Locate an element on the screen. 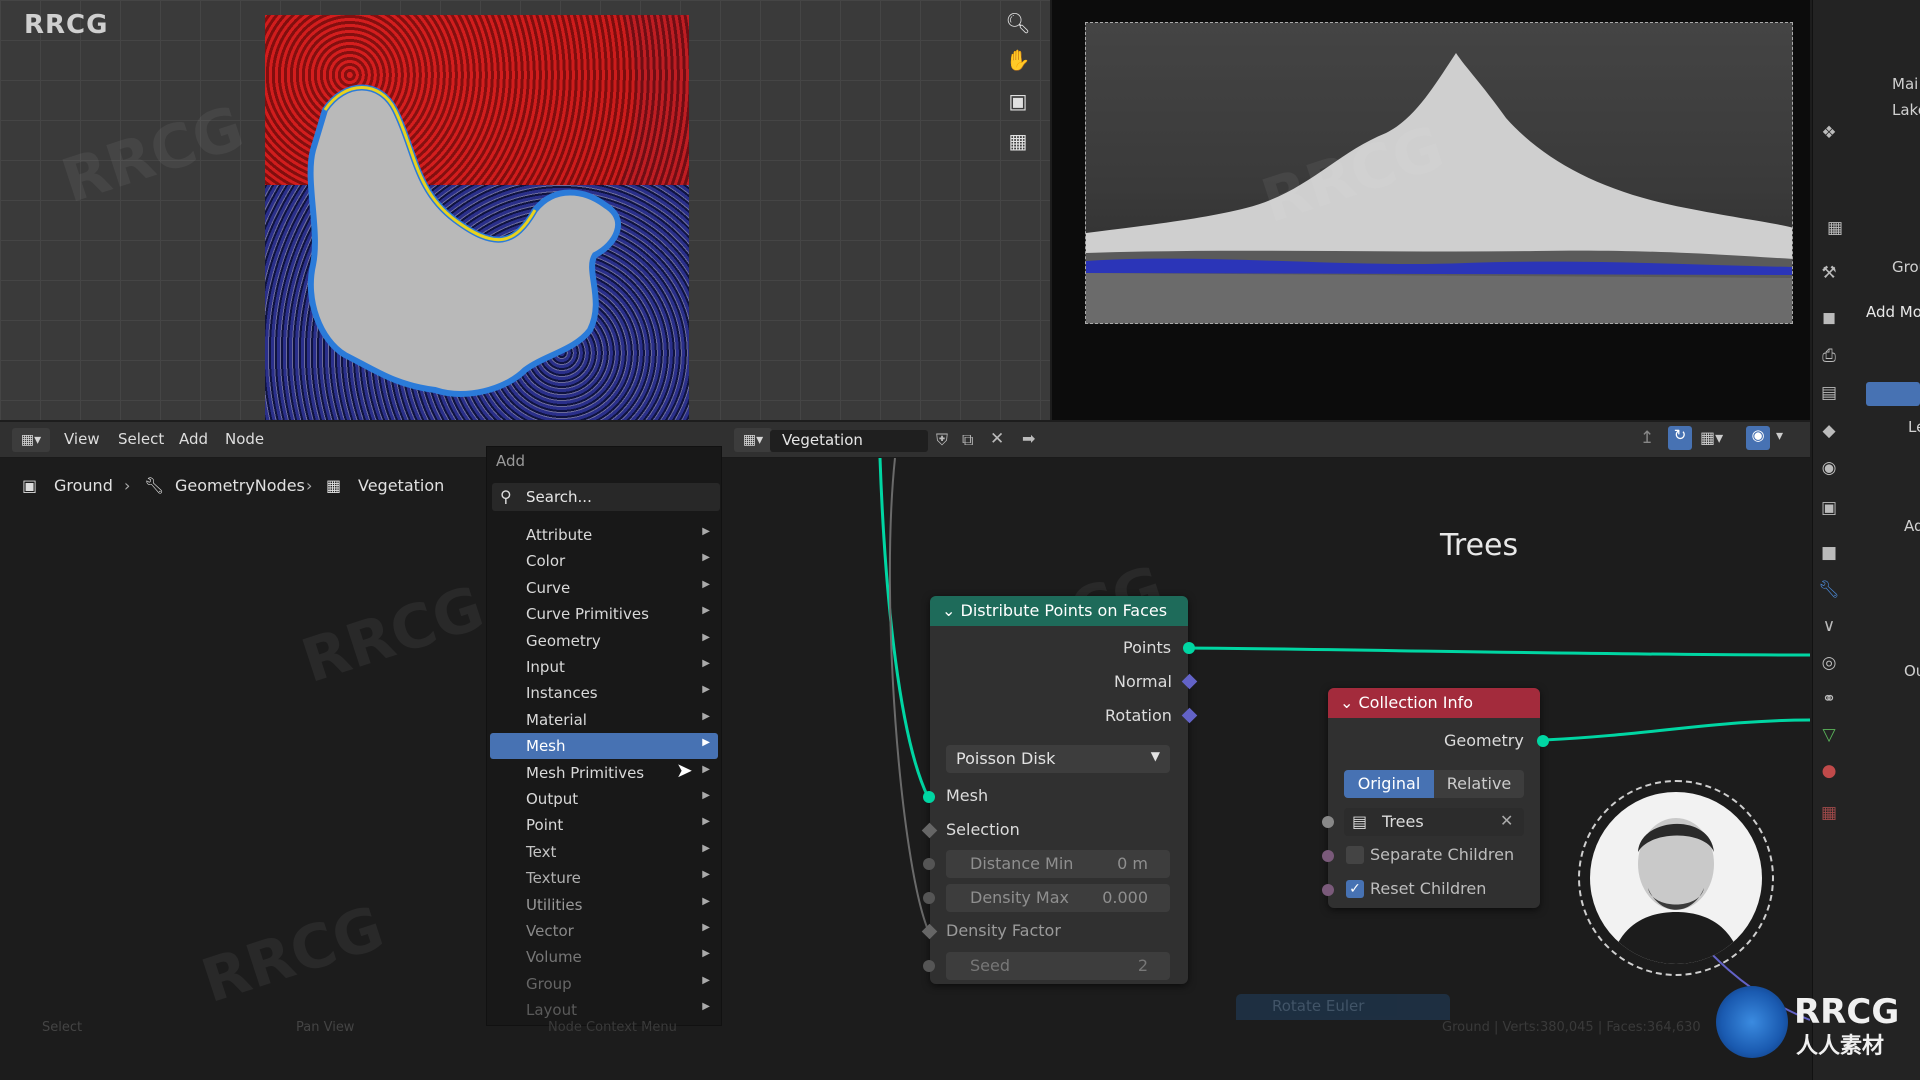 This screenshot has height=1080, width=1920. outliner-item-lake: Lake is located at coordinates (1906, 110).